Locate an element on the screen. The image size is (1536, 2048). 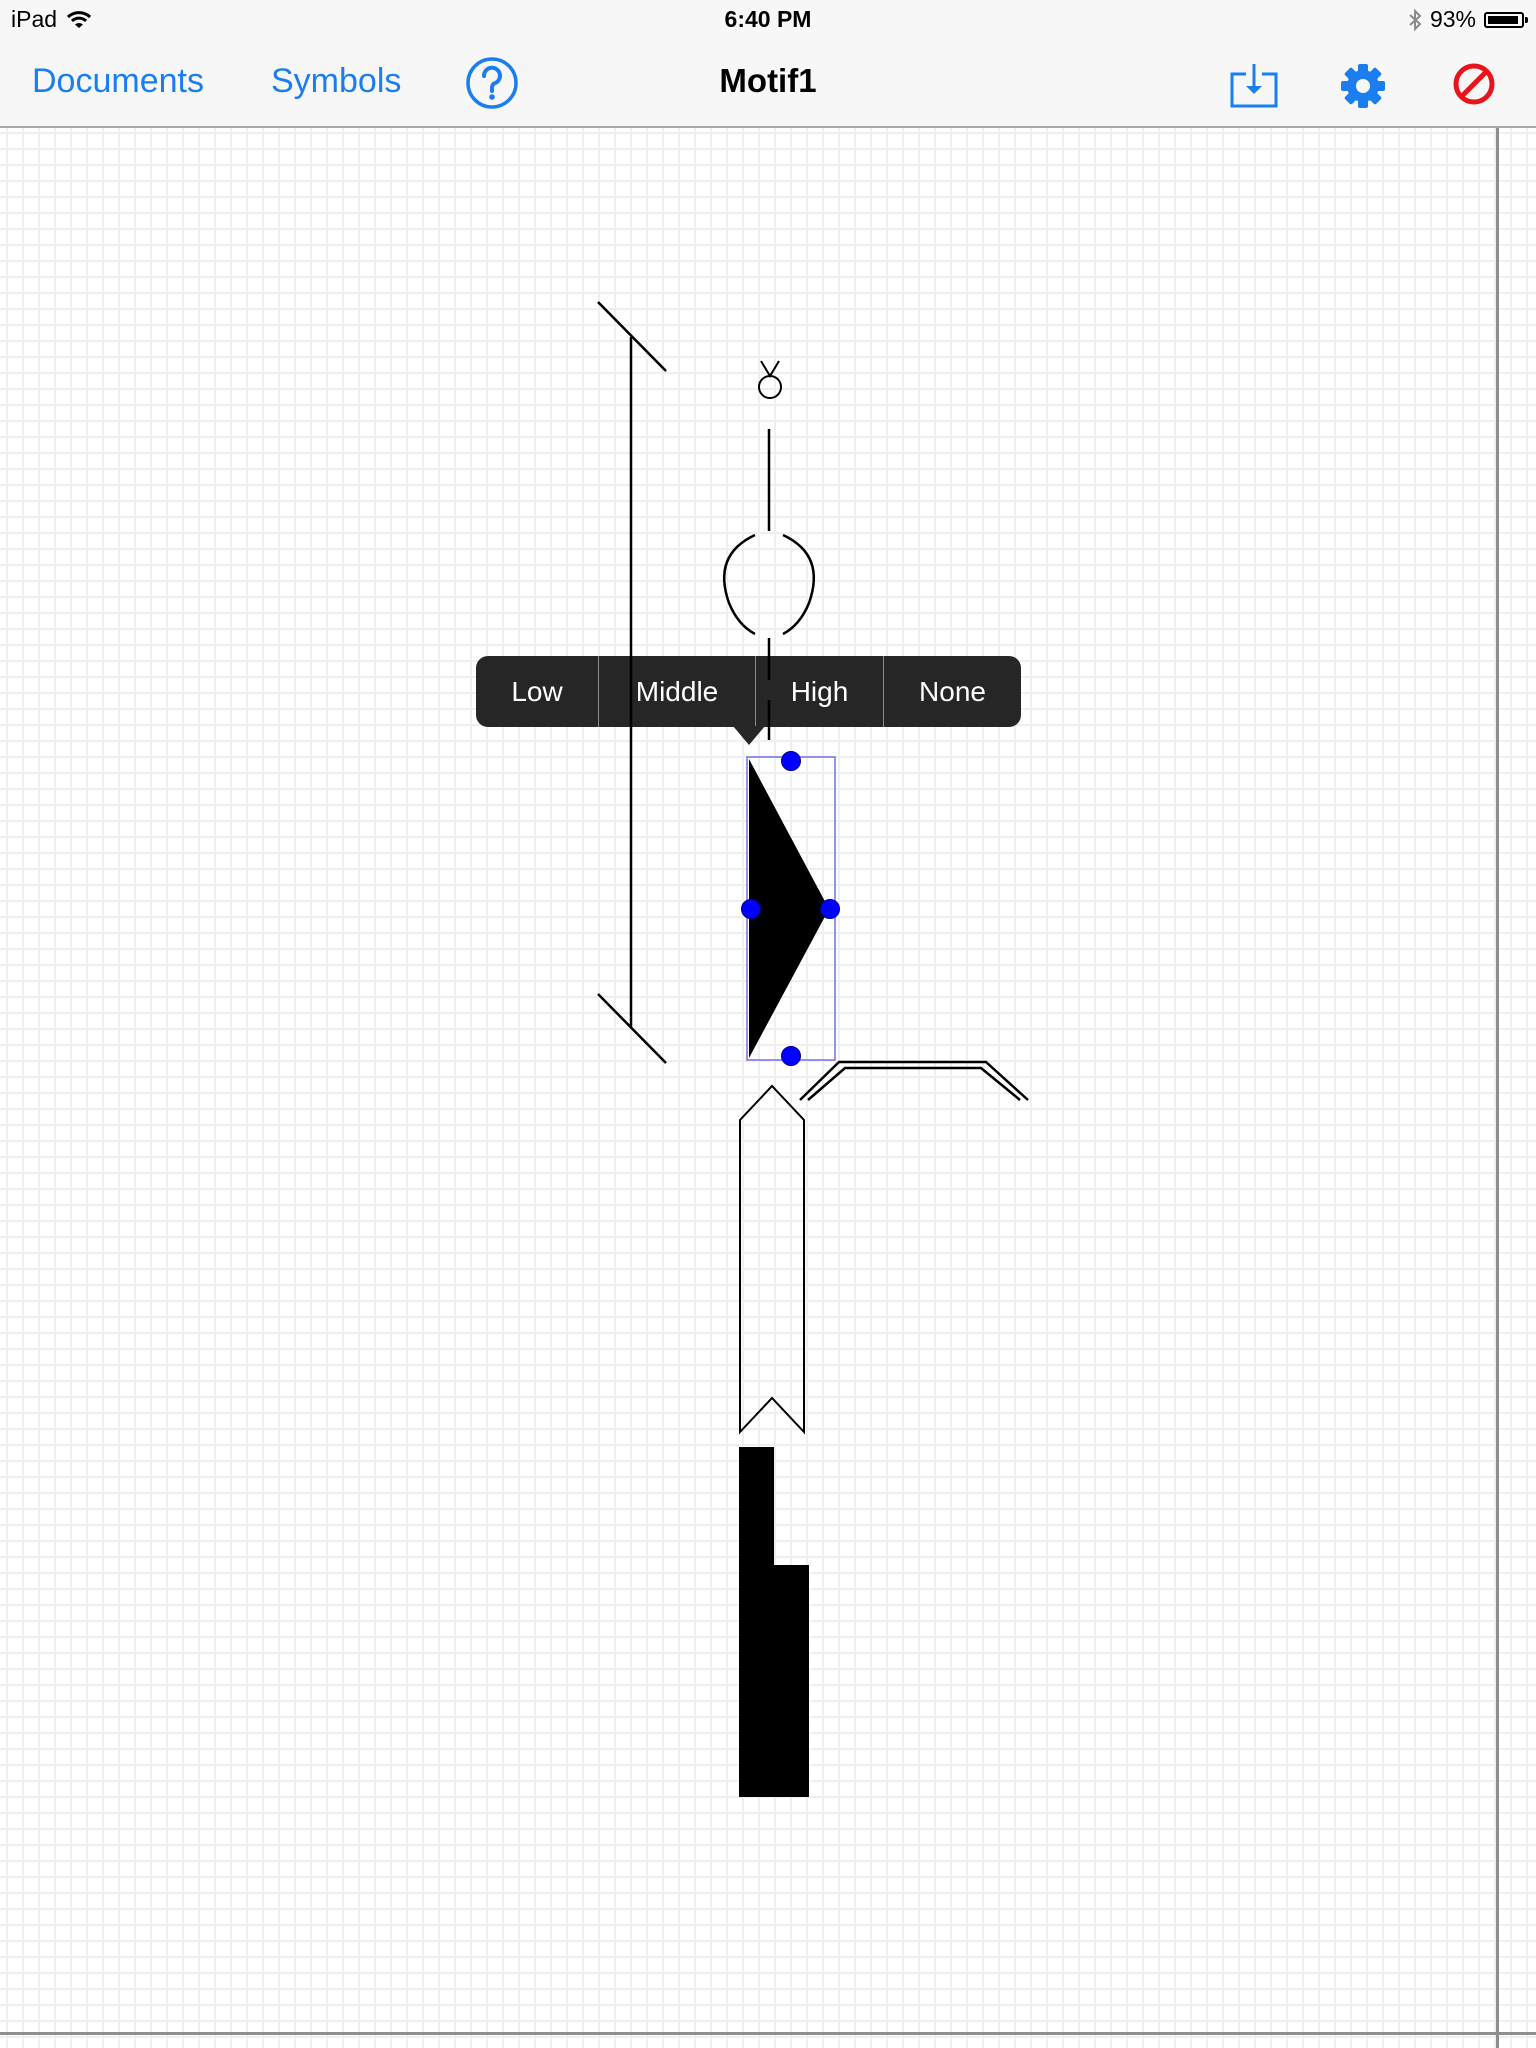
taurus-symbol is located at coordinates (770, 379).